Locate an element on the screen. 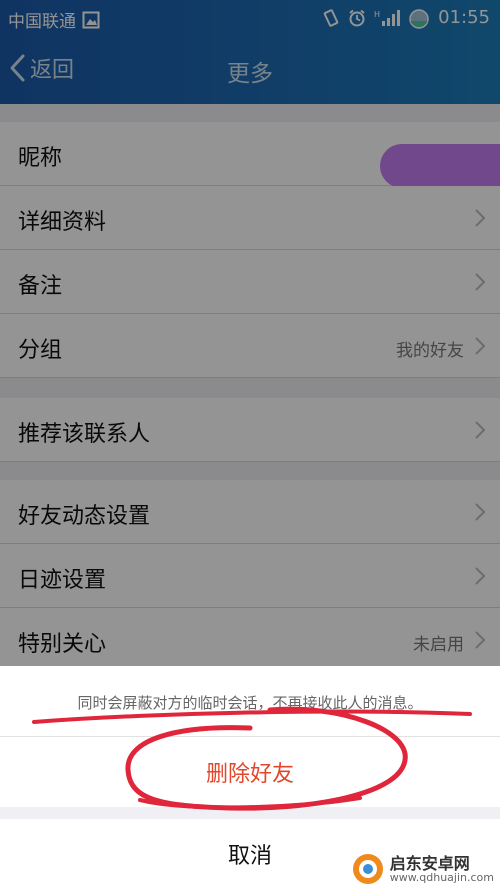 This screenshot has height=889, width=500. watermark-name: 启东安卓网 is located at coordinates (429, 863).